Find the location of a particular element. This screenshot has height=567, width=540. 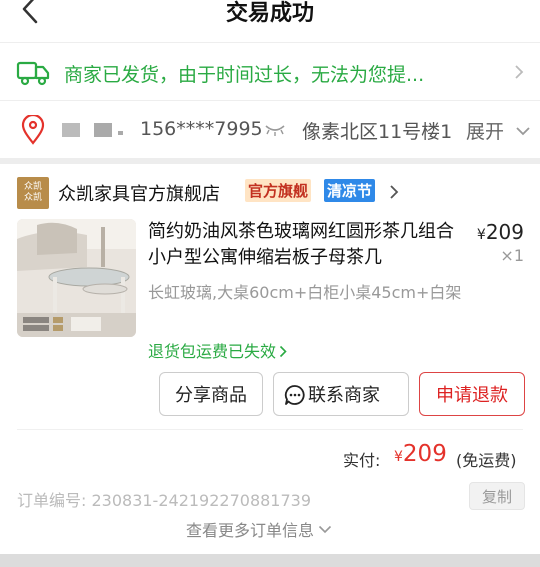

paid-amount-value: 209 is located at coordinates (424, 454).